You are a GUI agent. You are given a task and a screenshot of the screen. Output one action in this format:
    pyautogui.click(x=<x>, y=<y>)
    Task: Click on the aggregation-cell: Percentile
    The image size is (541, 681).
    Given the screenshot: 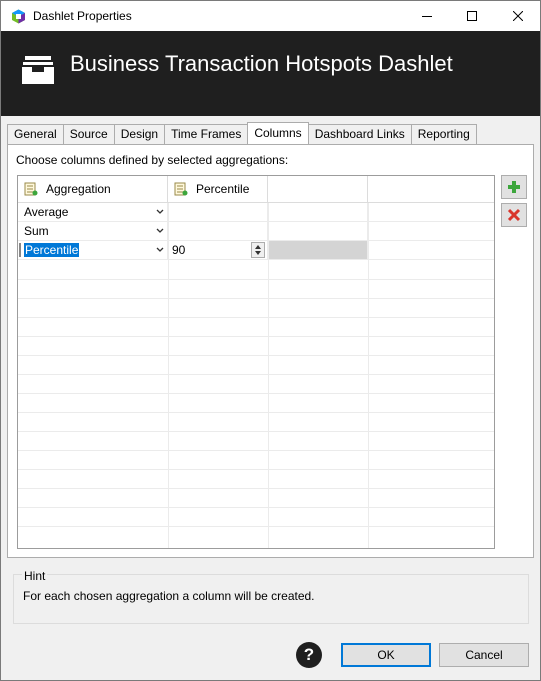 What is the action you would take?
    pyautogui.click(x=93, y=250)
    